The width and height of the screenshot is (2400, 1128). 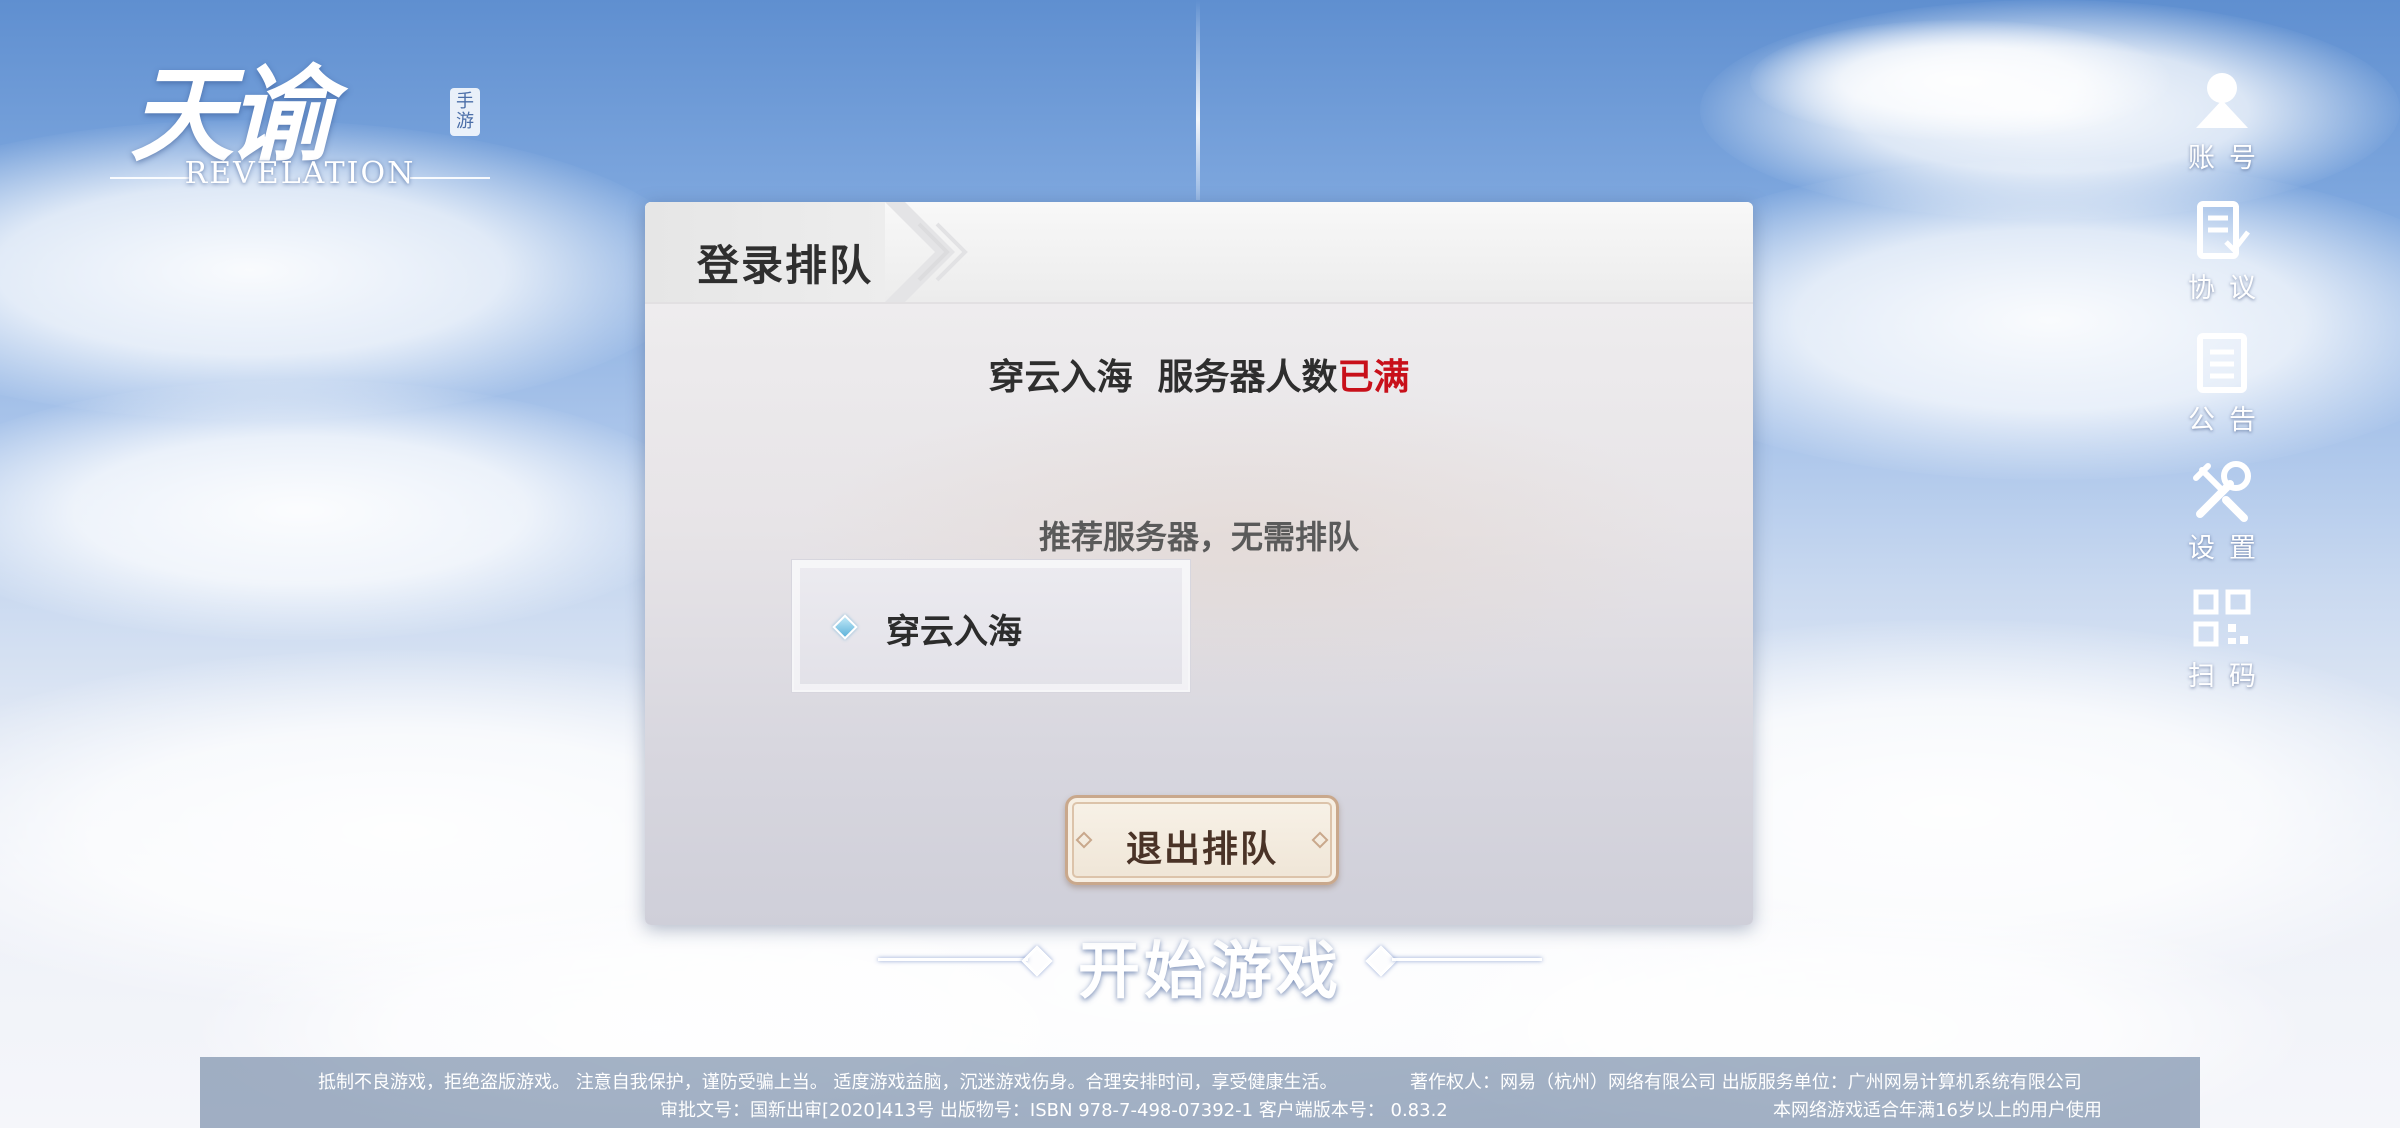 I want to click on sidebar-item-agreement: 协议, so click(x=2222, y=255).